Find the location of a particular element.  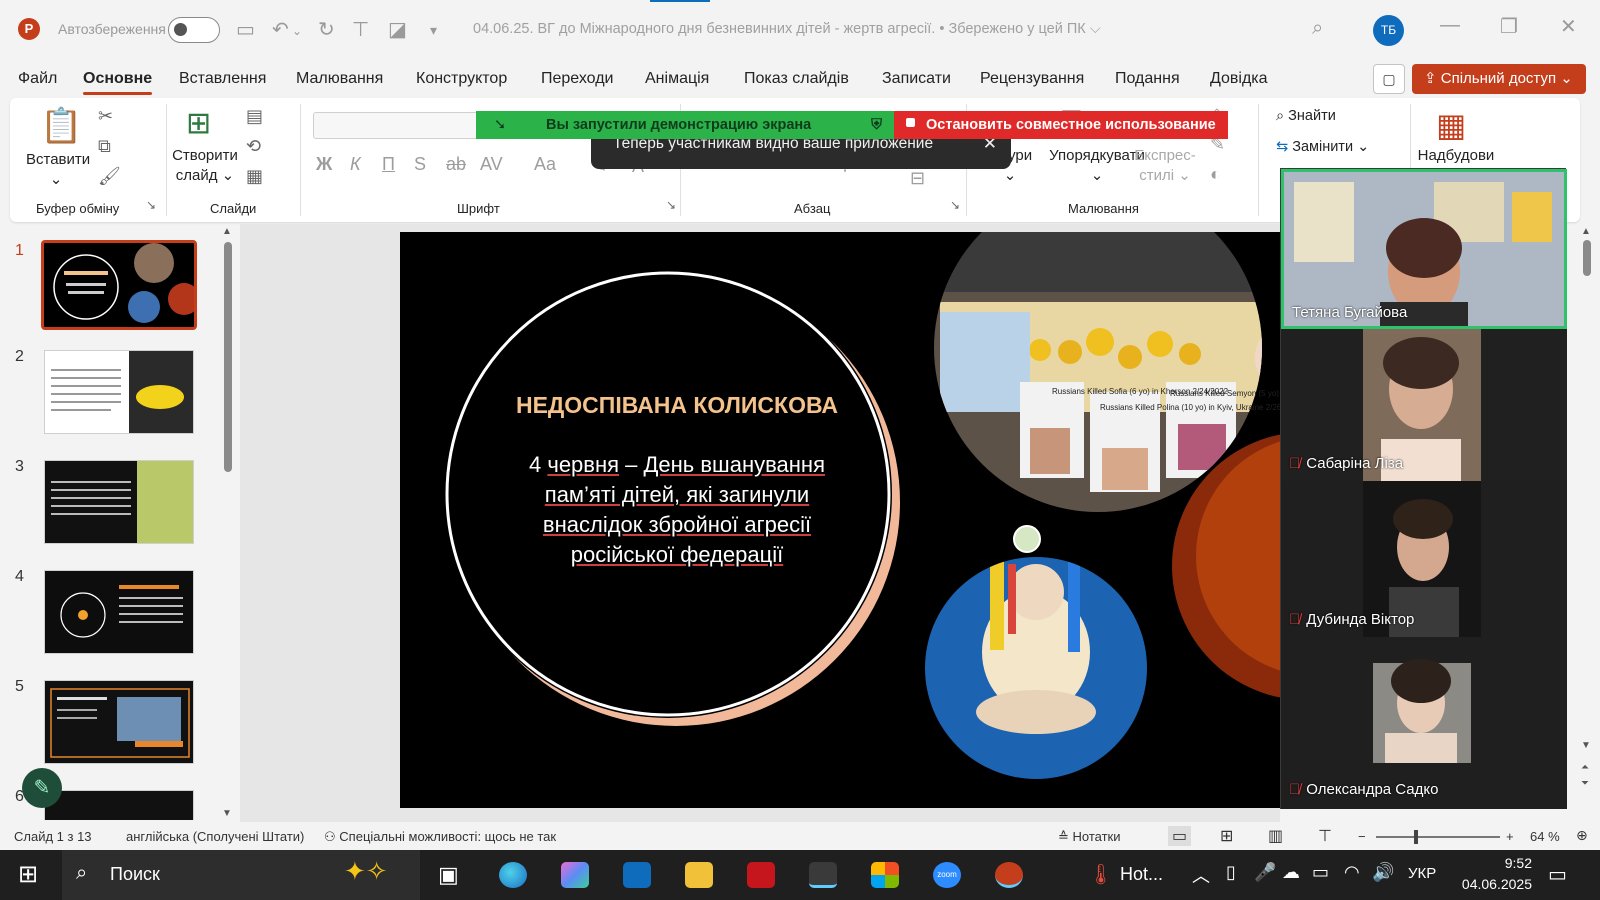

participant-tile-3: 🎙̸ Дубинда Віктор is located at coordinates (1424, 559).